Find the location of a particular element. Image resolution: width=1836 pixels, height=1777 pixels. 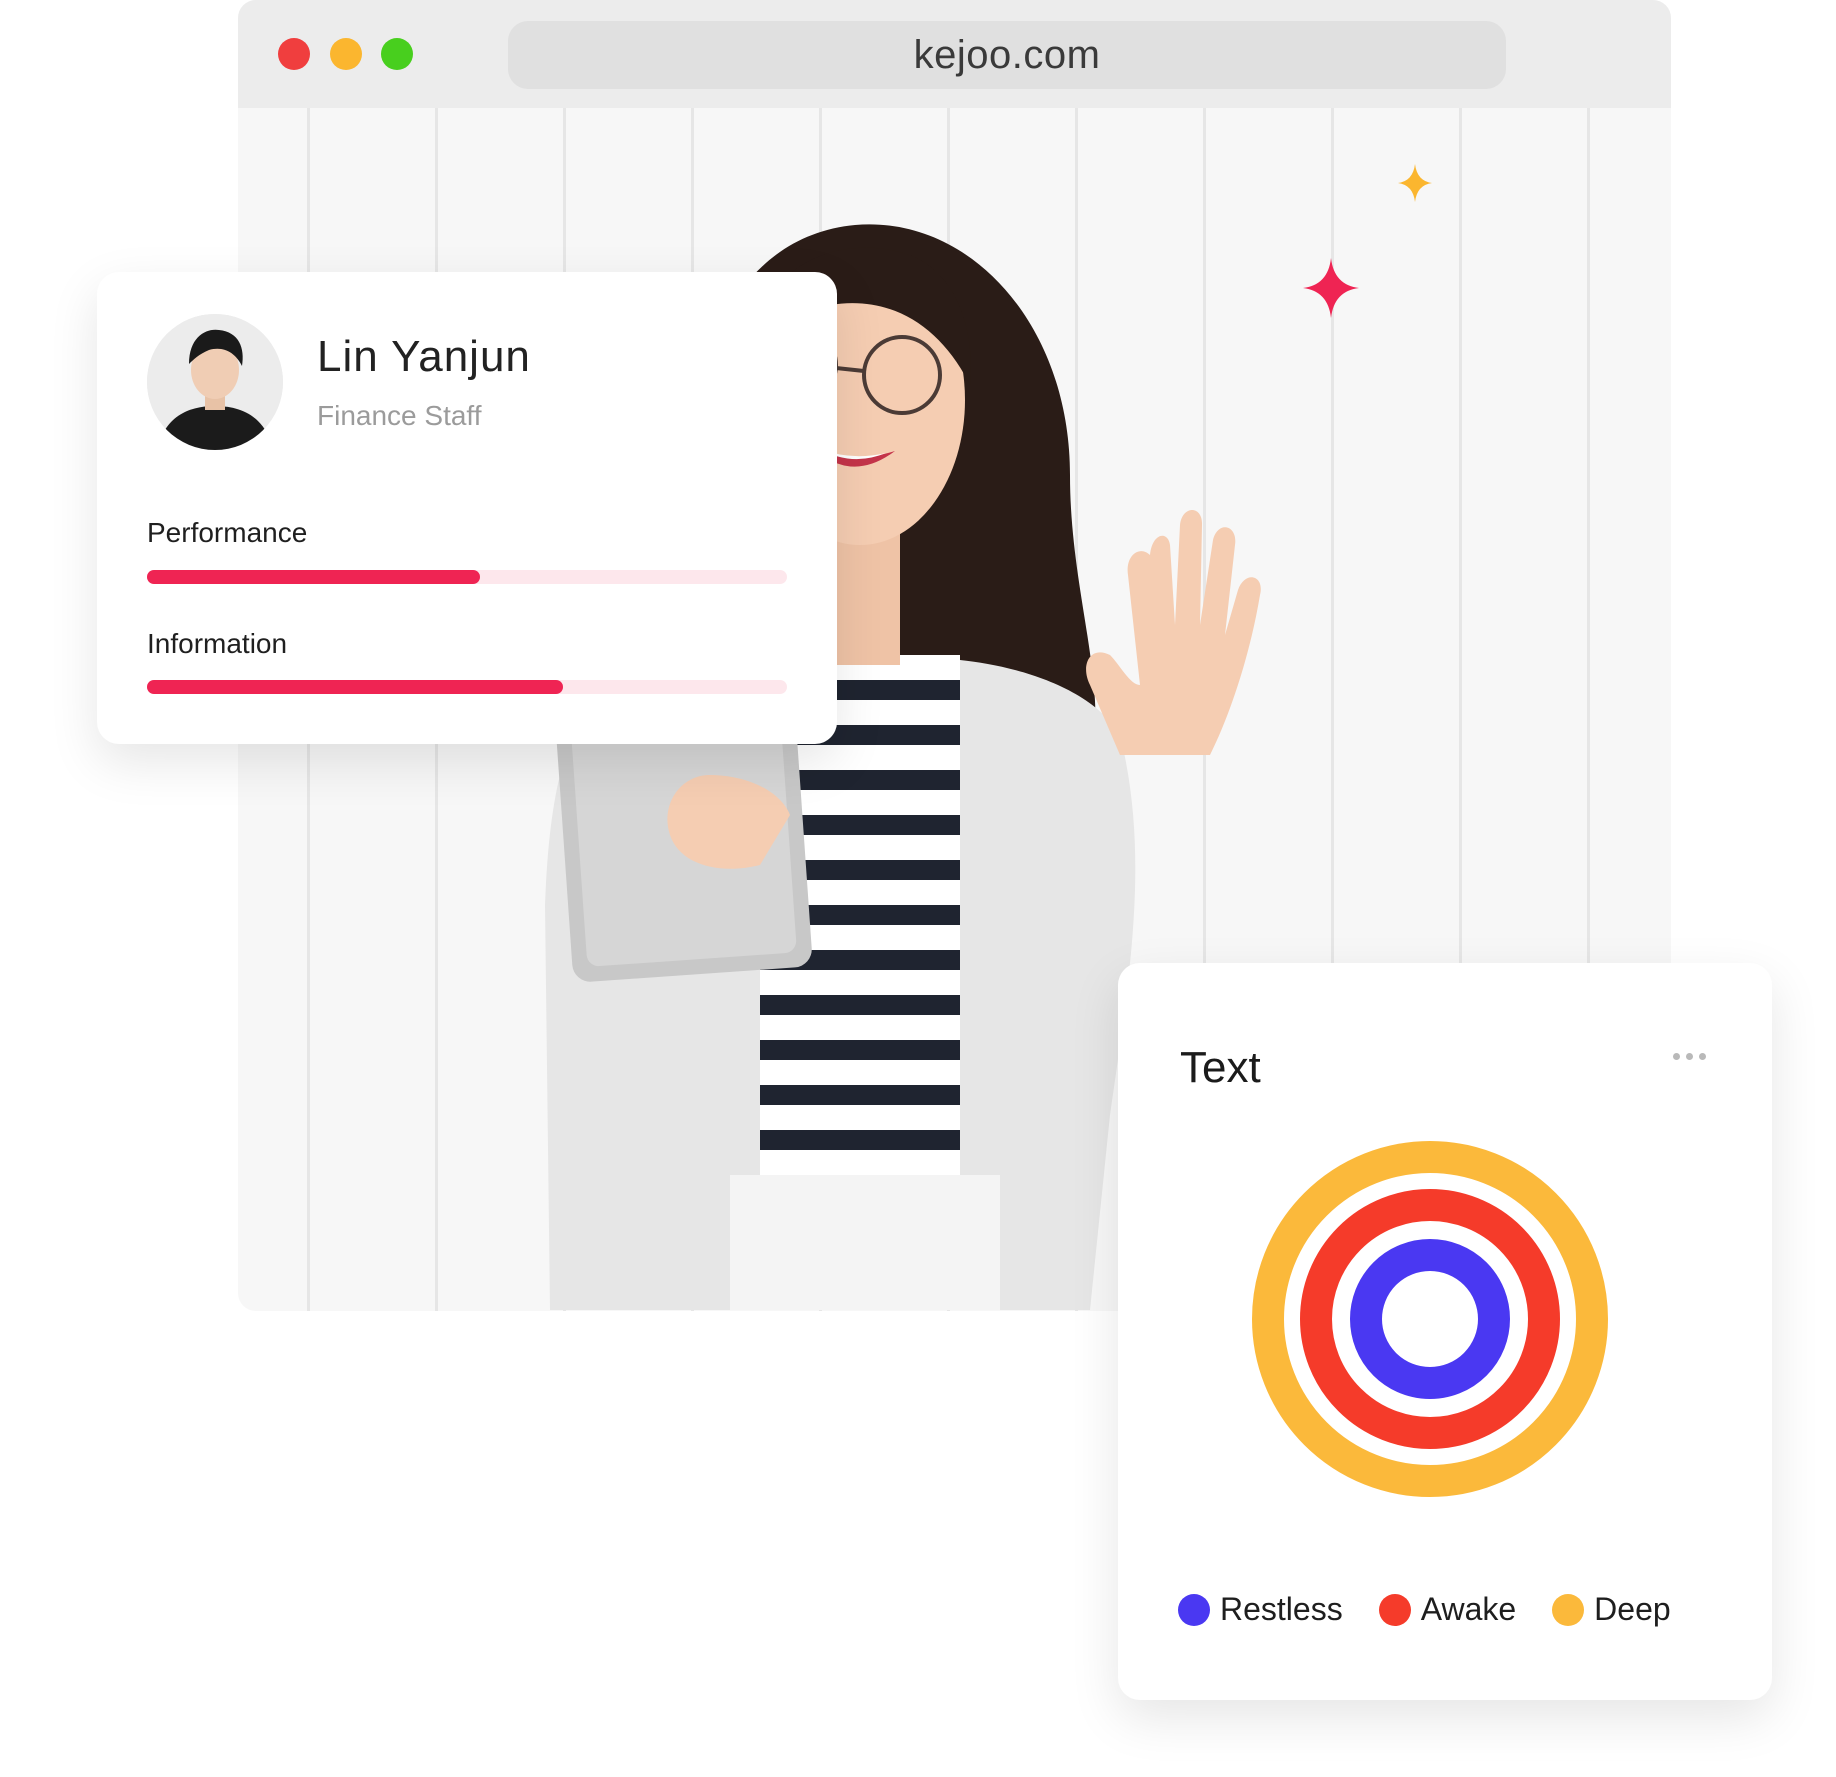

performance-progress-fill is located at coordinates (313, 577).